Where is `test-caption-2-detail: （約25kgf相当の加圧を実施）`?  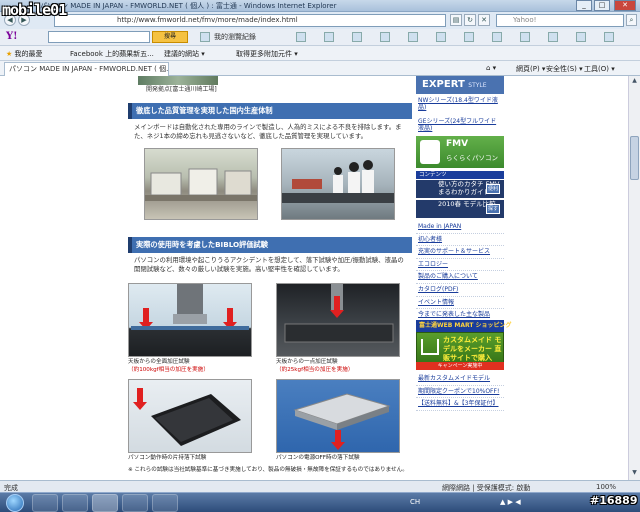
test-caption-2-detail: （約25kgf相当の加圧を実施） is located at coordinates (315, 370).